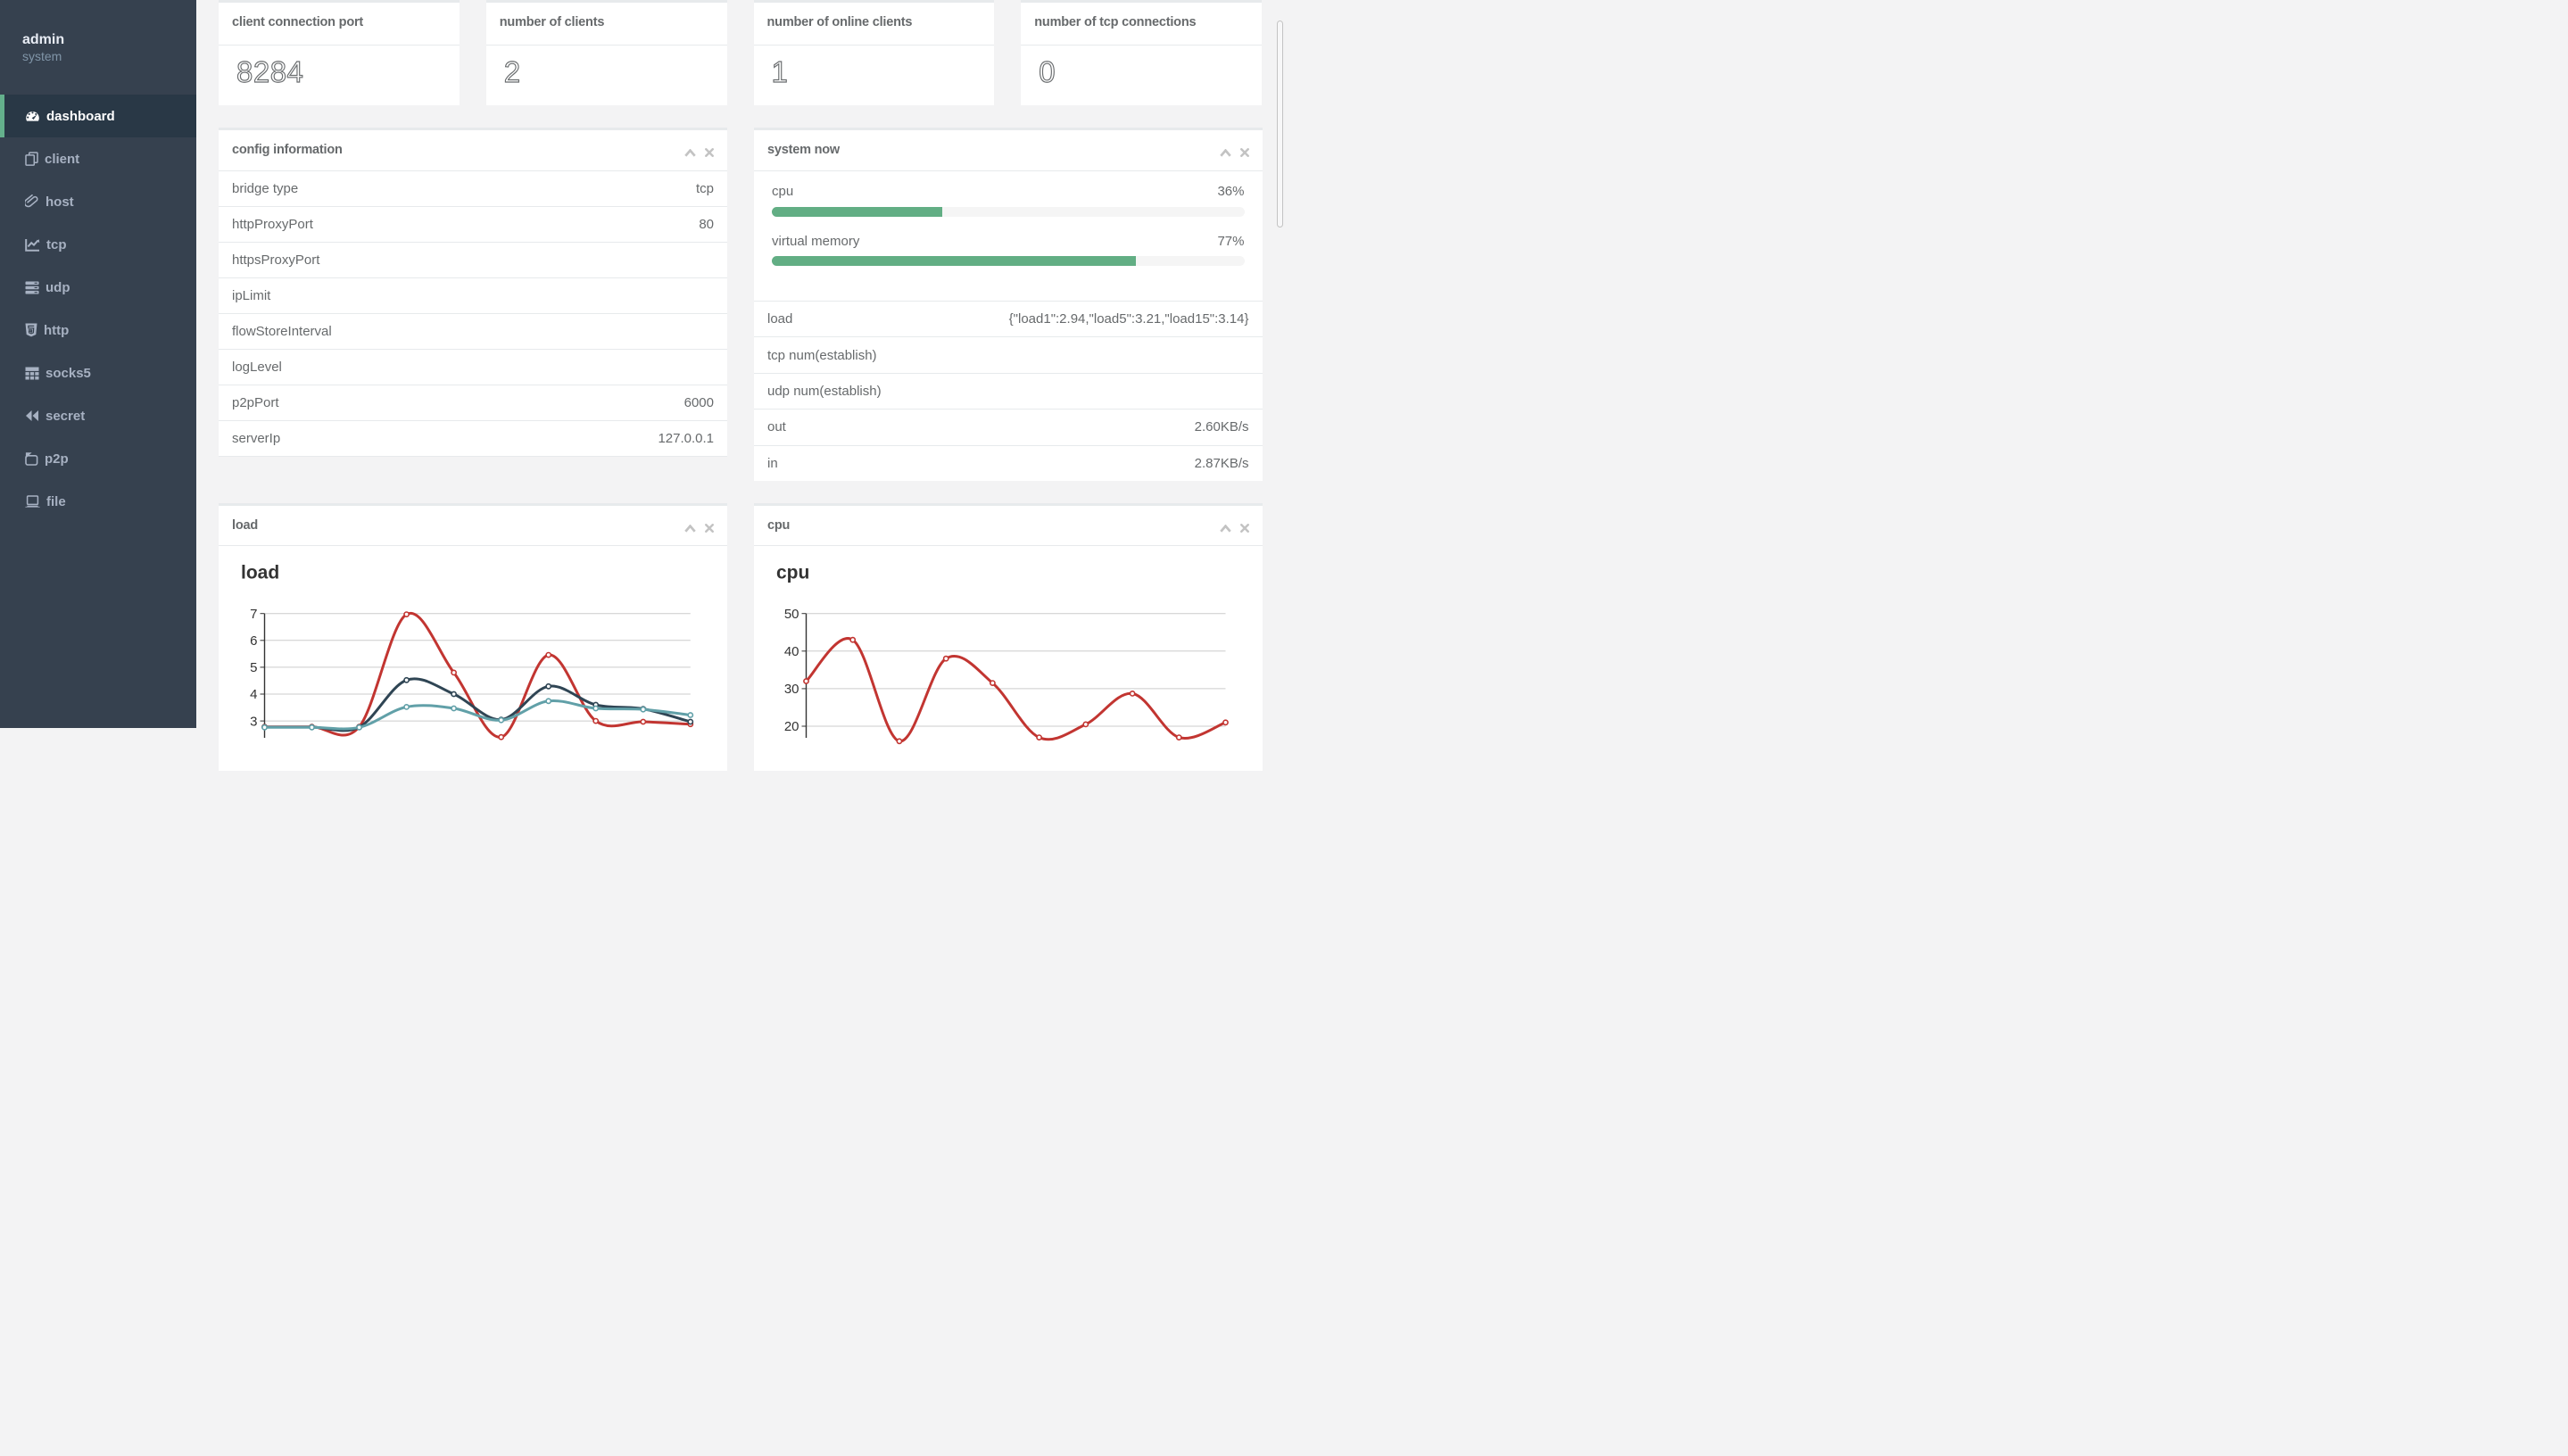 Image resolution: width=2568 pixels, height=1456 pixels. What do you see at coordinates (791, 651) in the screenshot?
I see `svg-text: 40` at bounding box center [791, 651].